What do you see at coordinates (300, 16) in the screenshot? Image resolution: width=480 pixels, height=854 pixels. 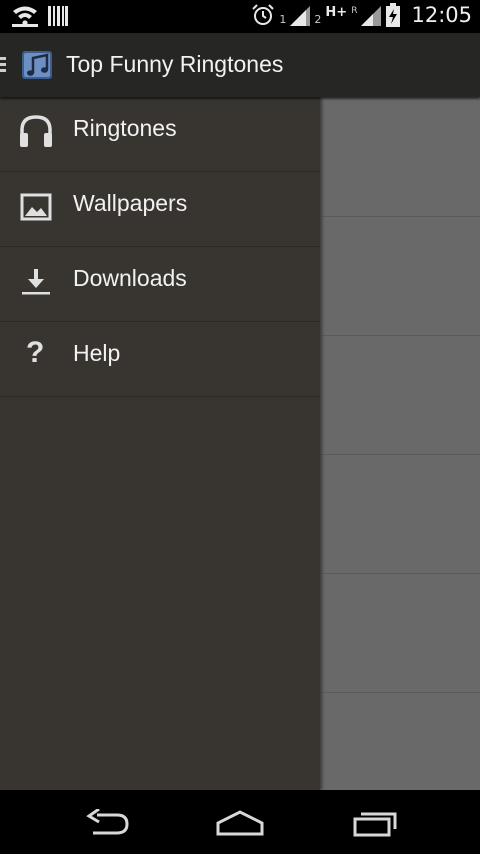 I see `signal-strength-icon` at bounding box center [300, 16].